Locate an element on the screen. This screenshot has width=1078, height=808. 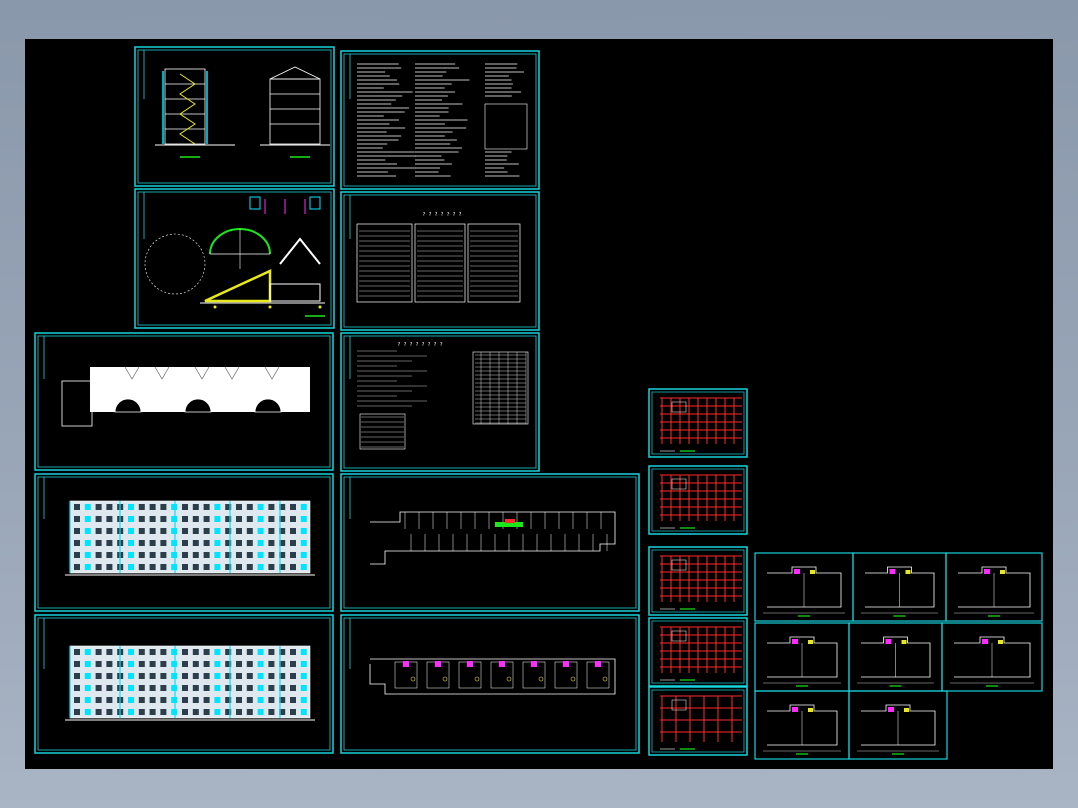
sheet-schedule-tables: ? ? ? ? ? ? ? ? is located at coordinates (440, 402).